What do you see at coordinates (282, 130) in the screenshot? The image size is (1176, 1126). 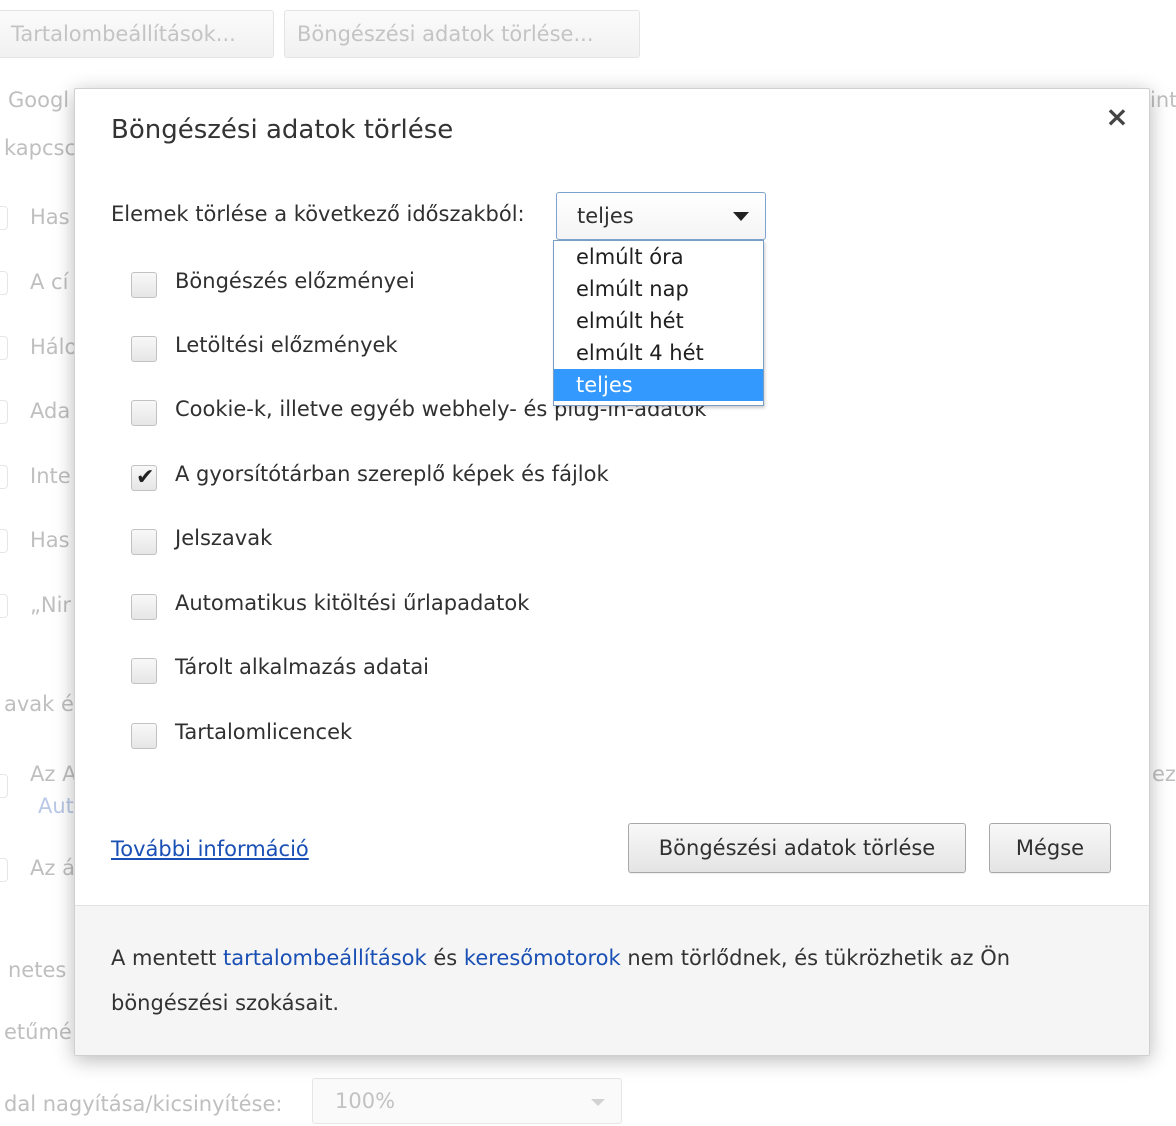 I see `dialog-title: Böngészési adatok törlése` at bounding box center [282, 130].